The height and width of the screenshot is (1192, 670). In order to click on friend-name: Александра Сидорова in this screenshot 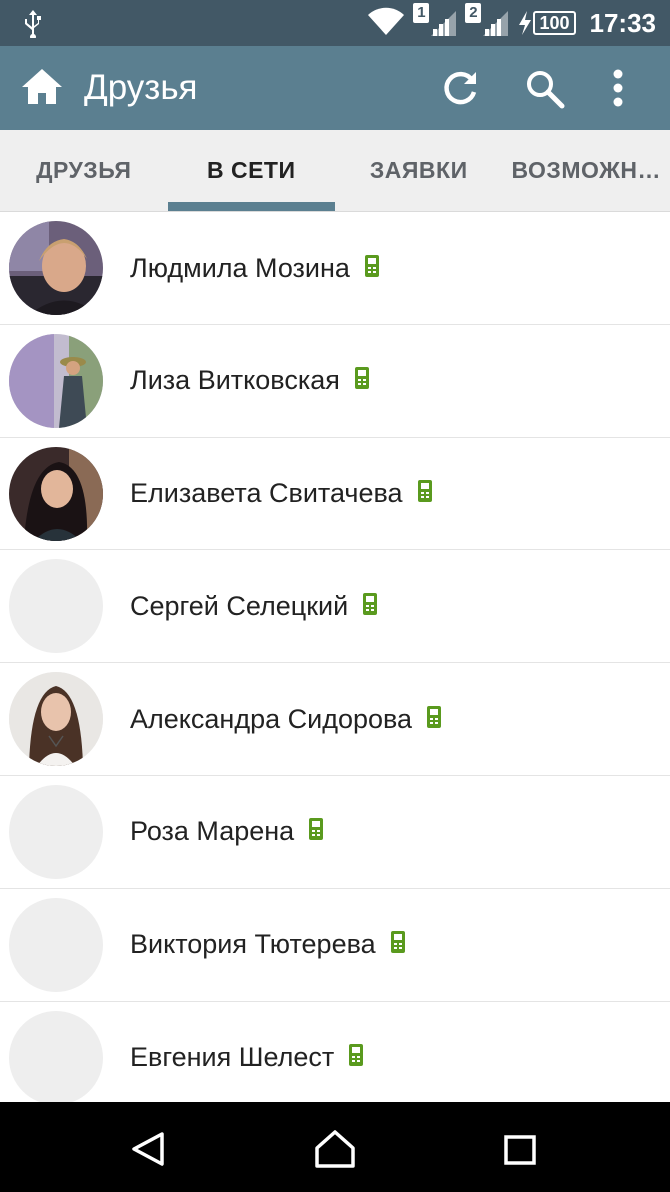, I will do `click(271, 718)`.